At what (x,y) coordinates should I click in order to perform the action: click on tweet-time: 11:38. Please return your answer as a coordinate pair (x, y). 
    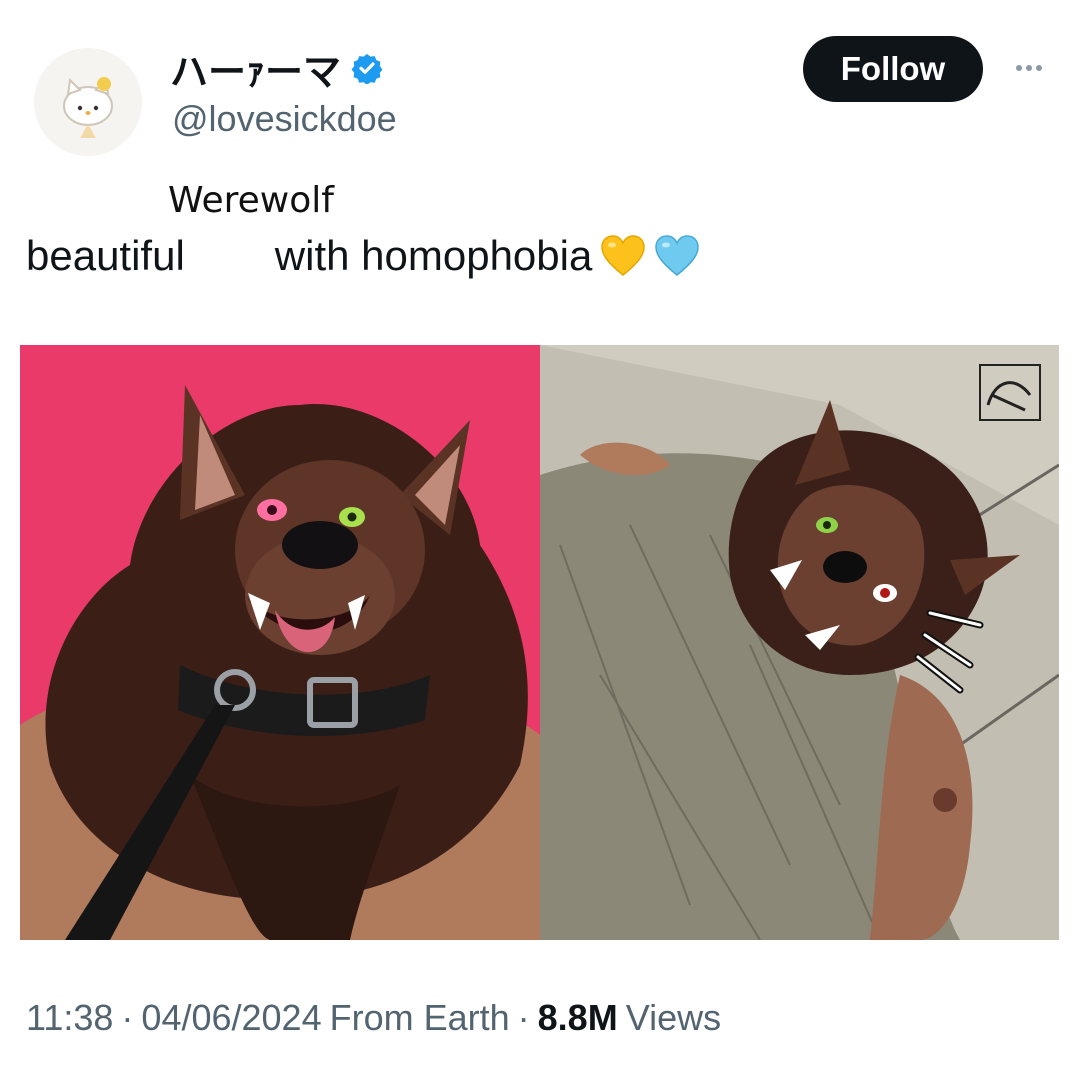
    Looking at the image, I should click on (69, 1018).